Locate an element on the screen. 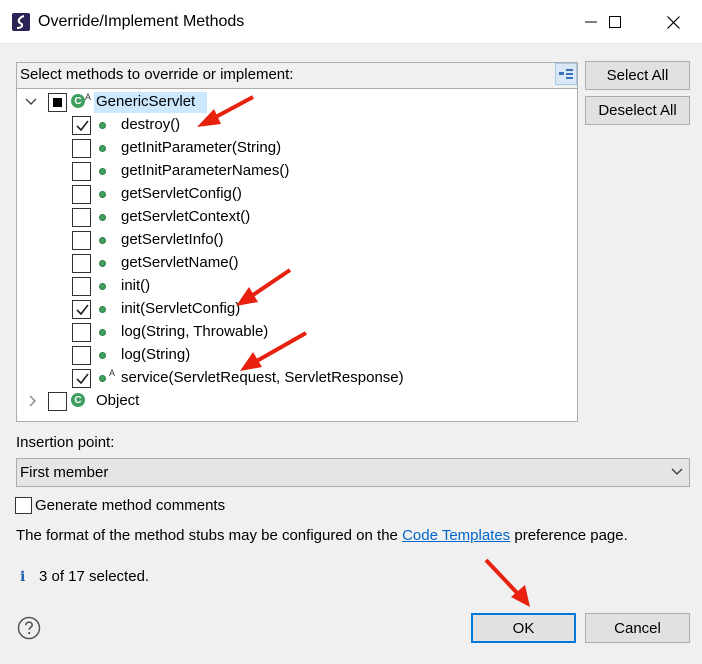 This screenshot has height=664, width=702. method-label: getInitParameter(String) is located at coordinates (201, 147).